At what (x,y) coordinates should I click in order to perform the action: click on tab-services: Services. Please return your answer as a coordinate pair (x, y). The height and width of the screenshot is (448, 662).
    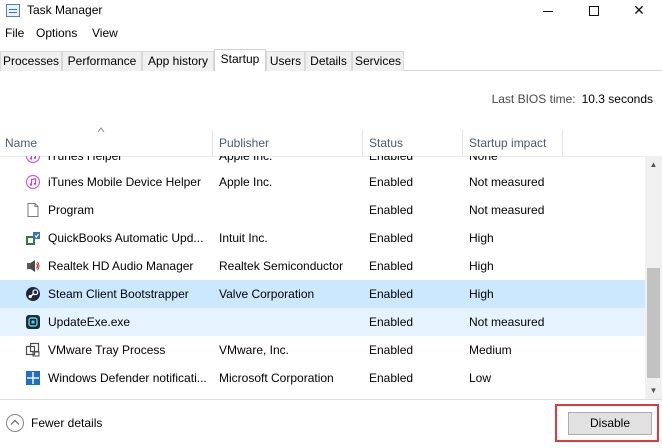
    Looking at the image, I should click on (378, 61).